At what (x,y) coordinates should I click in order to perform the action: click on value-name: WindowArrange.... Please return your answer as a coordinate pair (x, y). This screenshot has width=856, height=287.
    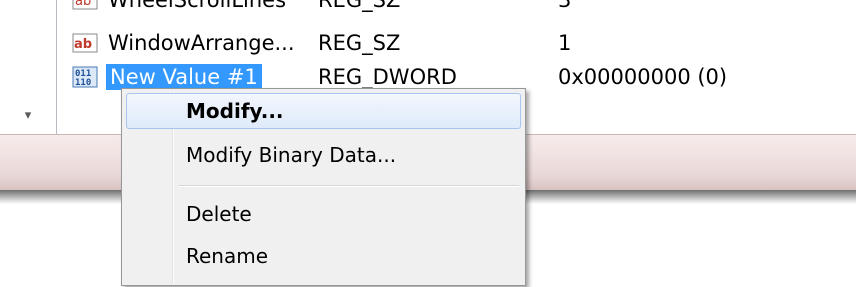
    Looking at the image, I should click on (201, 43).